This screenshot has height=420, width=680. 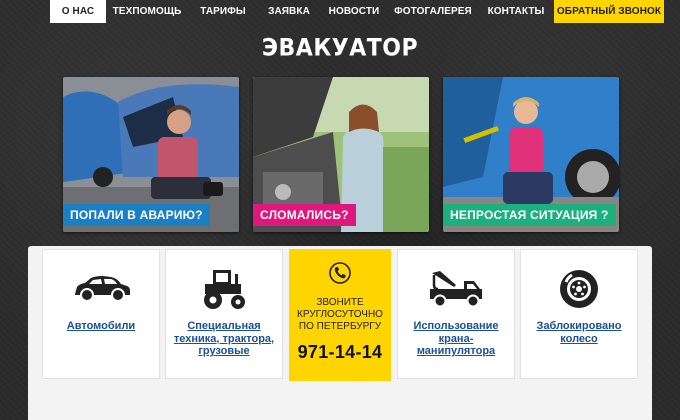 What do you see at coordinates (456, 314) in the screenshot?
I see `service-crane: Использование крана- манипулятора` at bounding box center [456, 314].